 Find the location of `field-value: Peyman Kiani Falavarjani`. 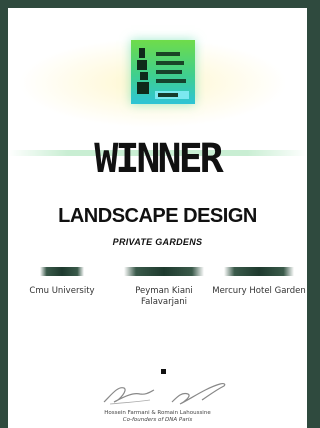

field-value: Peyman Kiani Falavarjani is located at coordinates (164, 296).